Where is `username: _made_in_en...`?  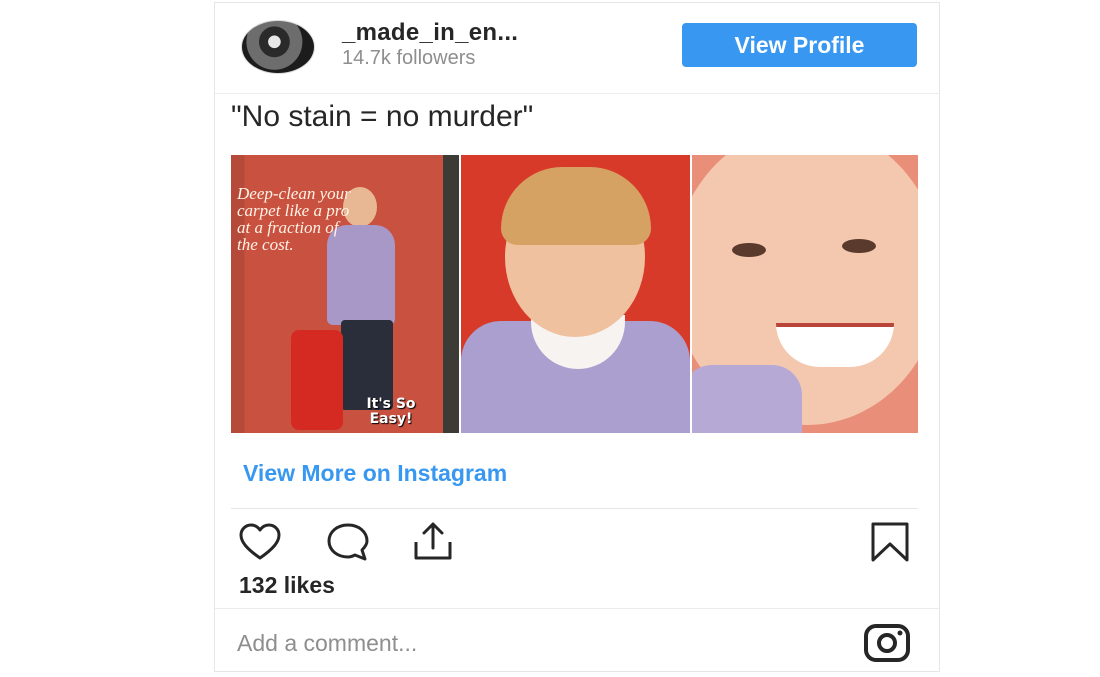 username: _made_in_en... is located at coordinates (430, 33).